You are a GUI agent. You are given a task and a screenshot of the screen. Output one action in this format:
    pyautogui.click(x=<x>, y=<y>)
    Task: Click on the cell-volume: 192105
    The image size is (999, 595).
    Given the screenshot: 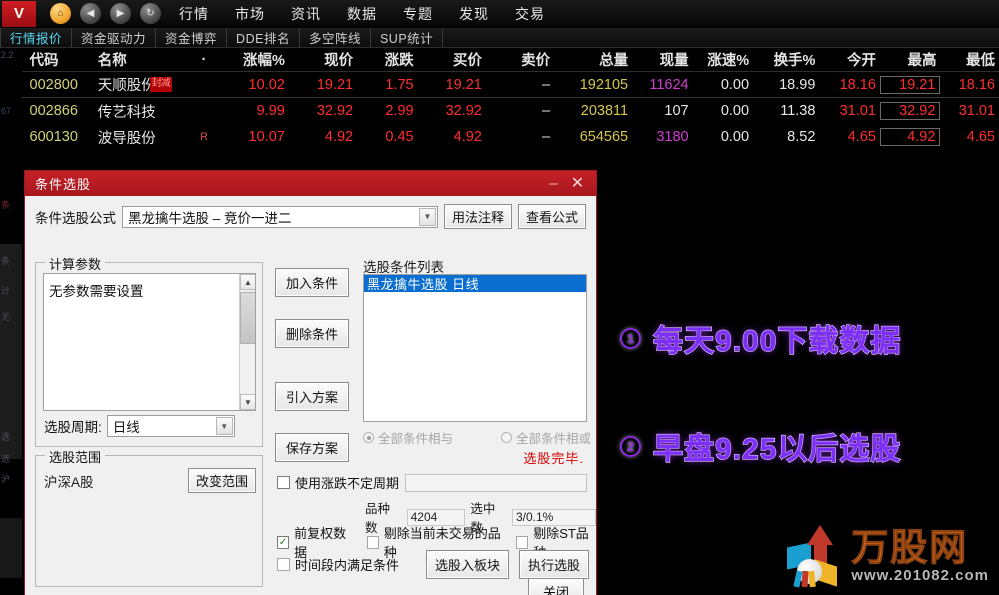 What is the action you would take?
    pyautogui.click(x=604, y=84)
    